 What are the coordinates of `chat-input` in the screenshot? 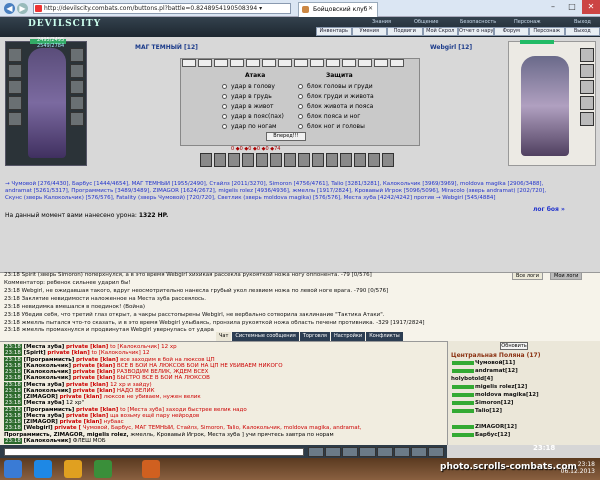 It's located at (154, 452).